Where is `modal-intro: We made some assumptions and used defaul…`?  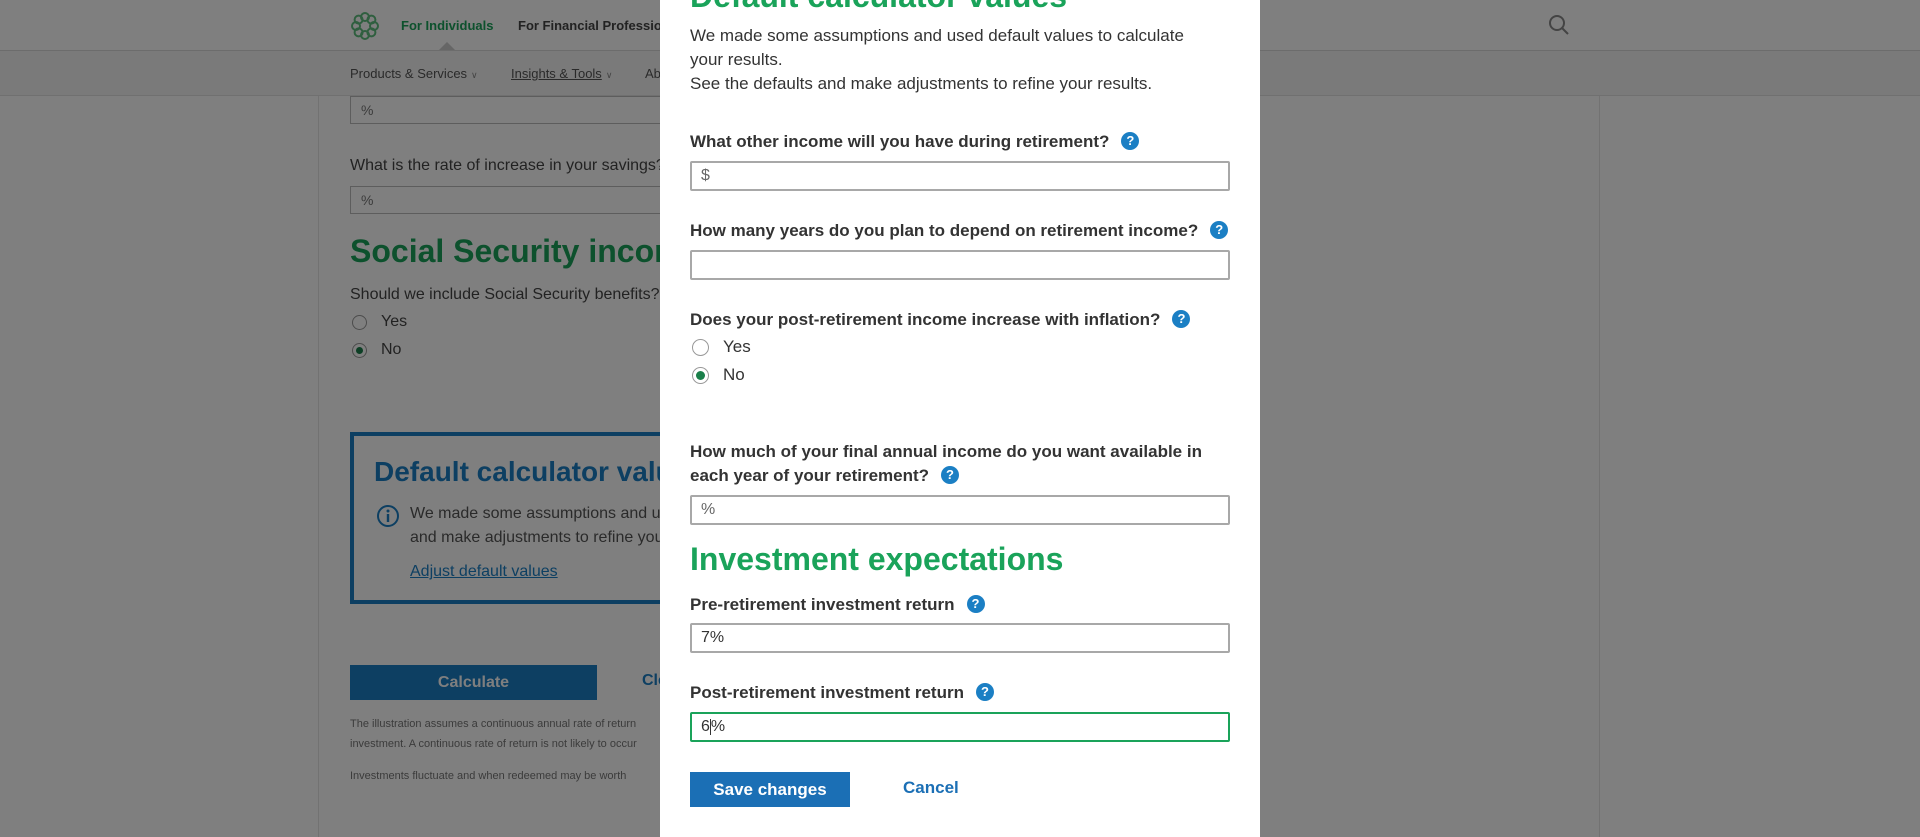 modal-intro: We made some assumptions and used defaul… is located at coordinates (950, 60).